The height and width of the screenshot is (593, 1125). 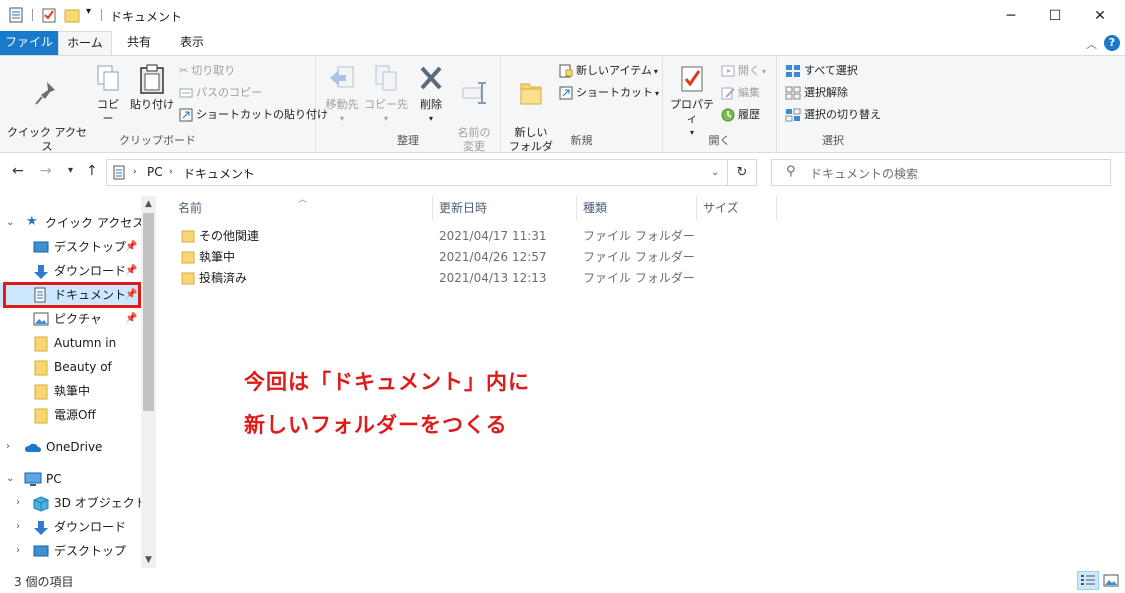 I want to click on file-row: その他関連 2021/04/17 11:31 ファイル フォルダー, so click(x=476, y=236).